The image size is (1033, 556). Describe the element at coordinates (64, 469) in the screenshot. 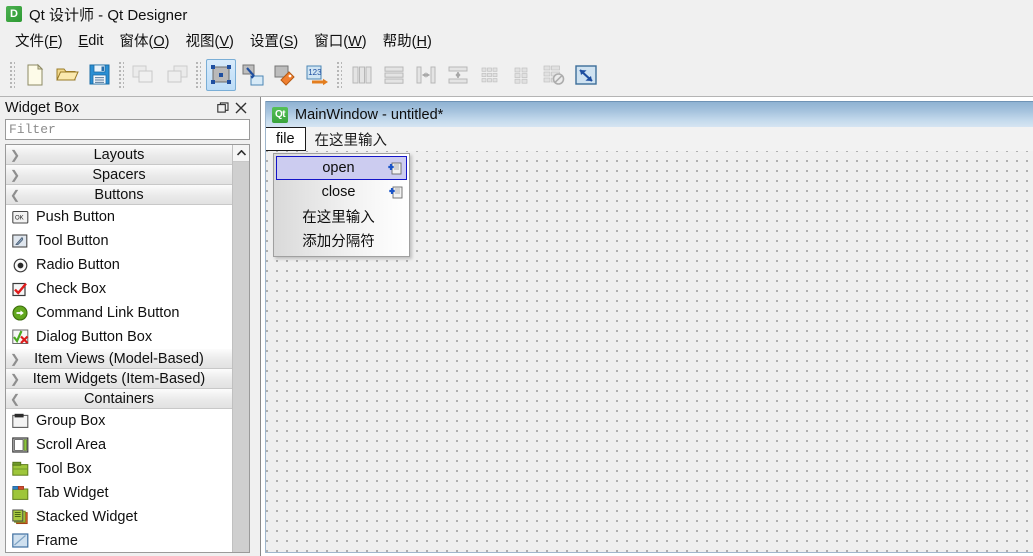

I see `widget-item-label: Tool Box` at that location.